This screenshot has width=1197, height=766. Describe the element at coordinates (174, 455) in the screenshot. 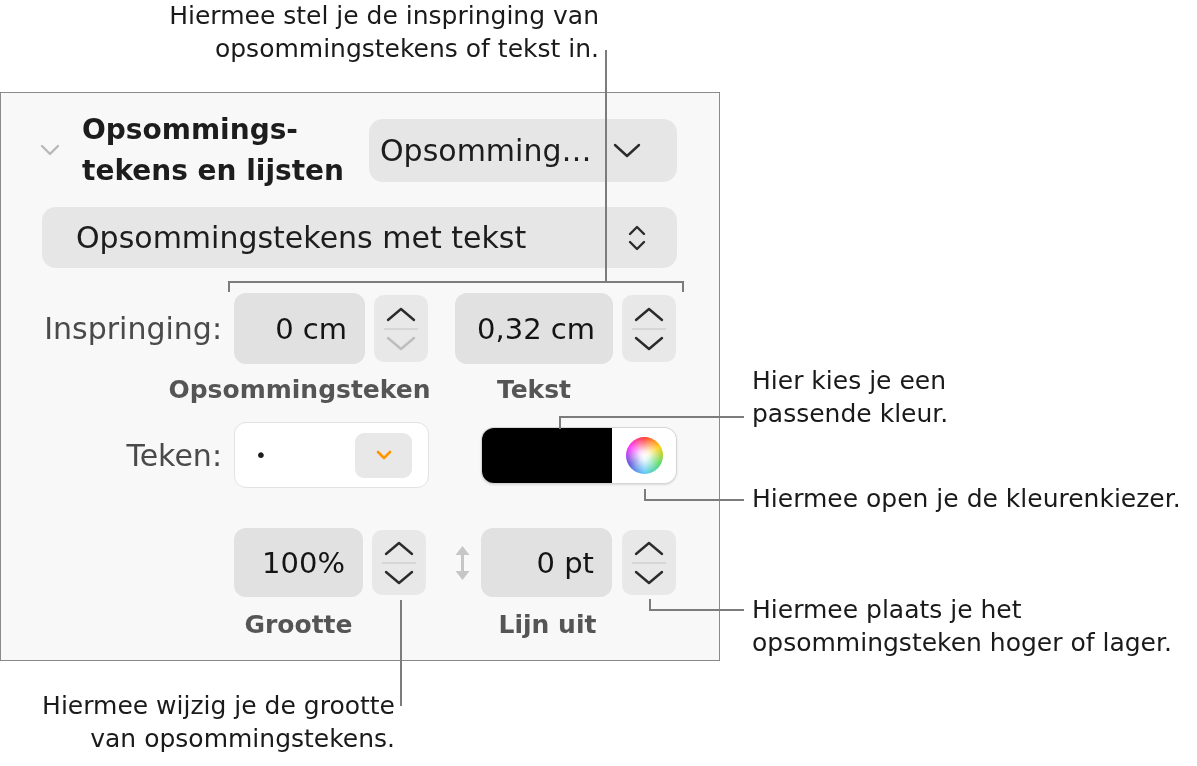

I see `field-label: Teken:` at that location.